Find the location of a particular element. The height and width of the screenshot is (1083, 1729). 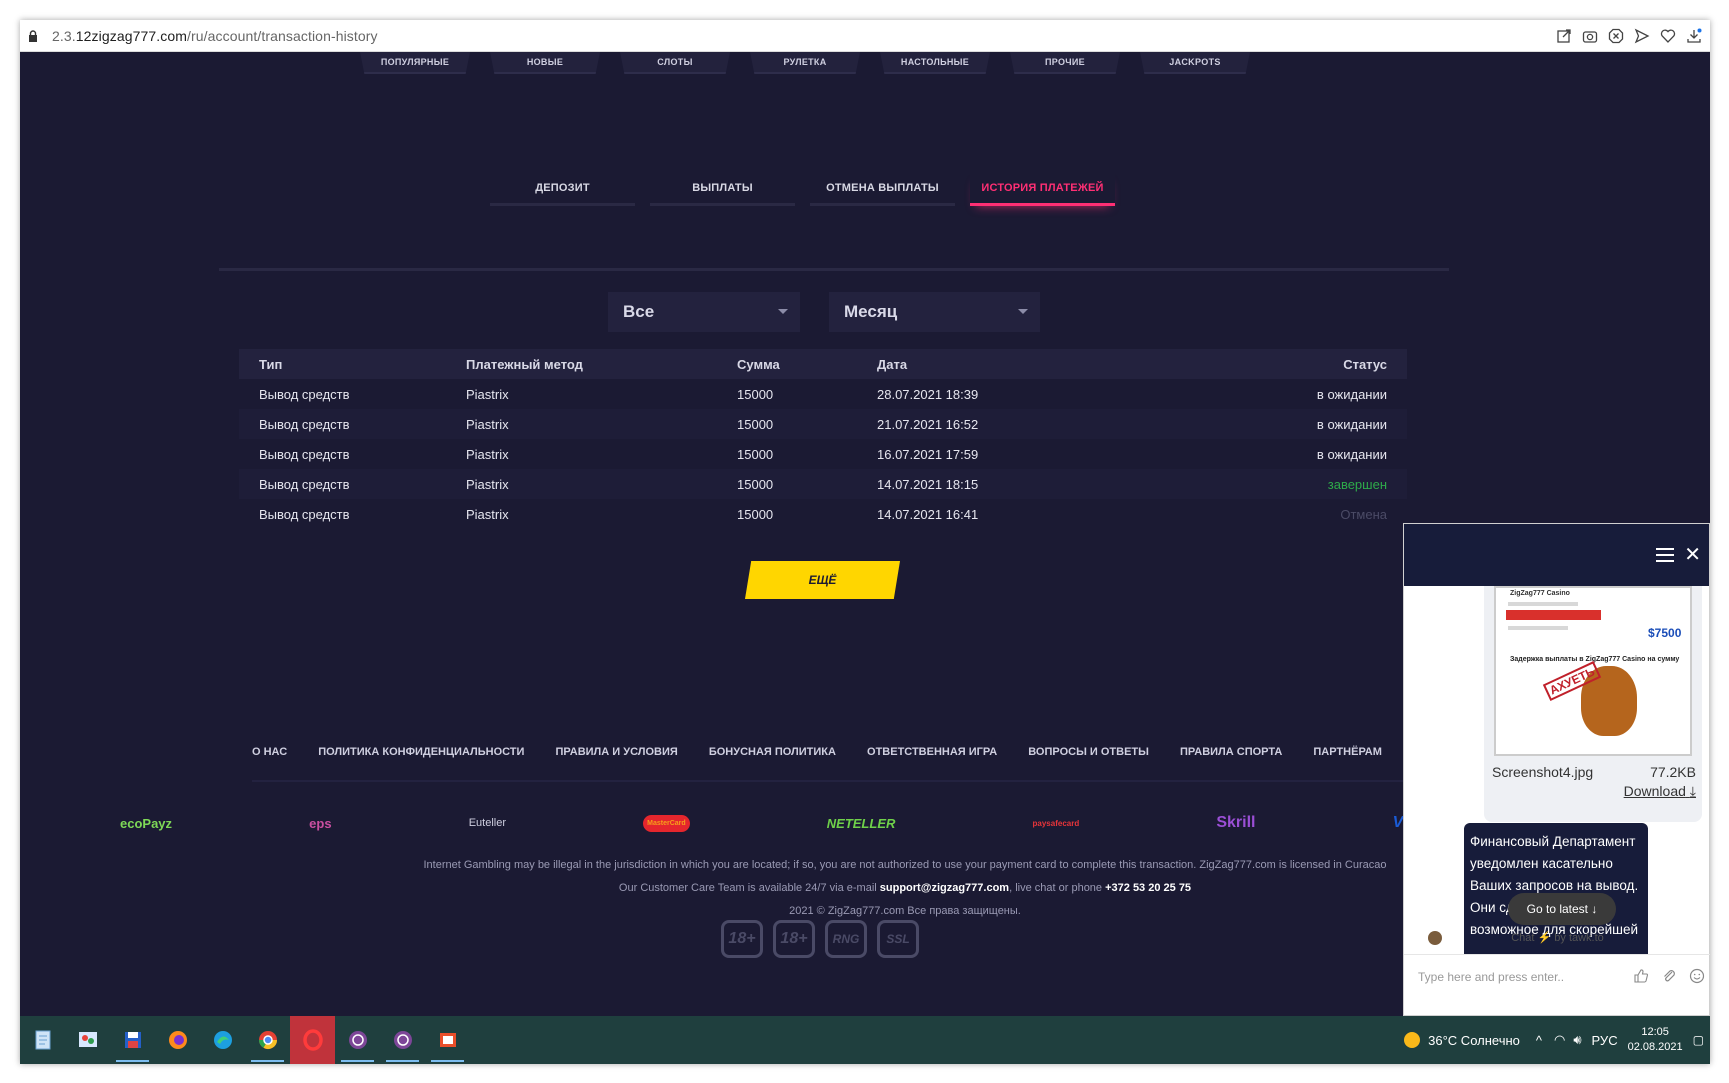

chrome-icon is located at coordinates (267, 1040).